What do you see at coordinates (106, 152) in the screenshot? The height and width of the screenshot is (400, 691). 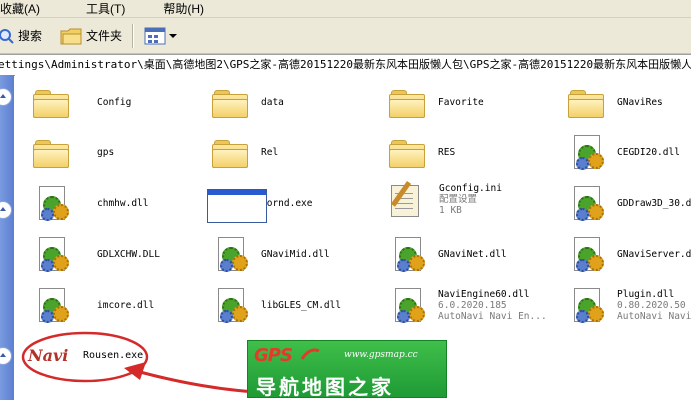 I see `file-name: gps` at bounding box center [106, 152].